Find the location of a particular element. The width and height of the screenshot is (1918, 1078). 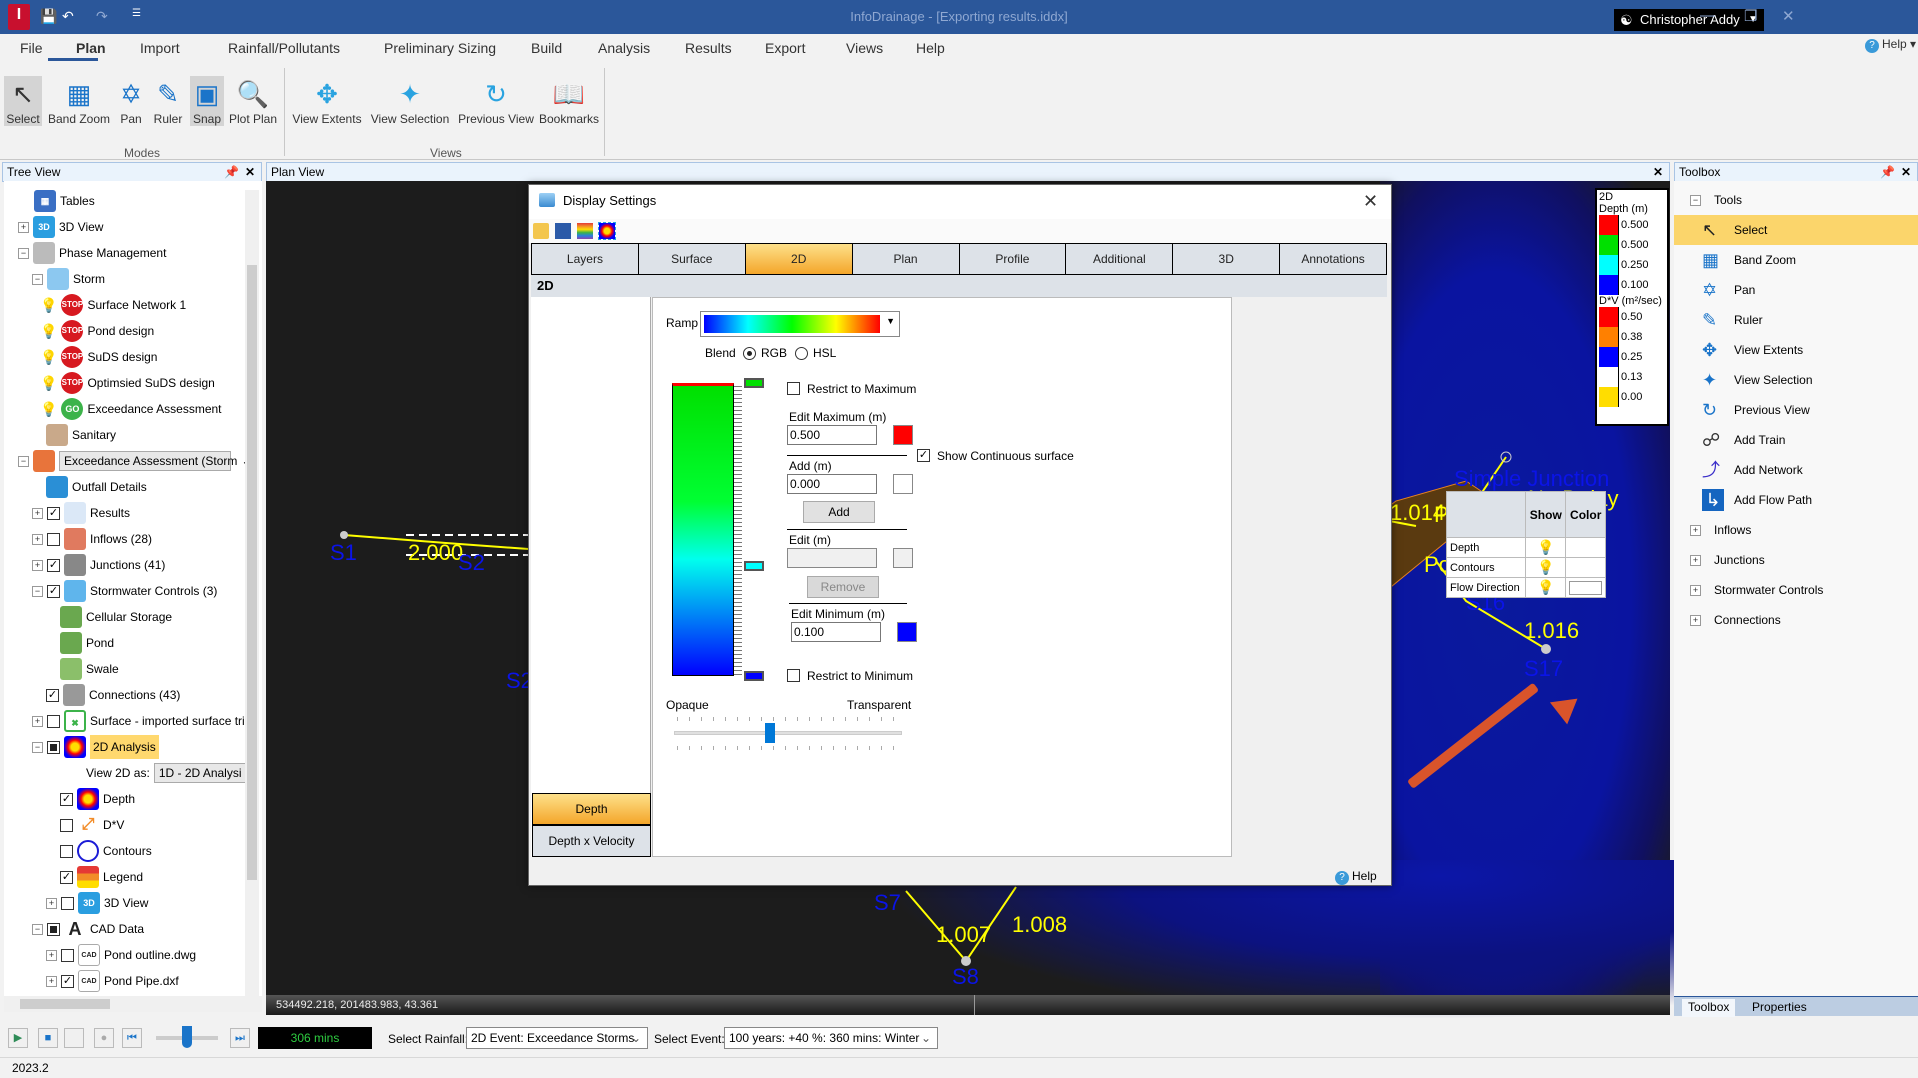

menu-analysis: Analysis is located at coordinates (624, 48).